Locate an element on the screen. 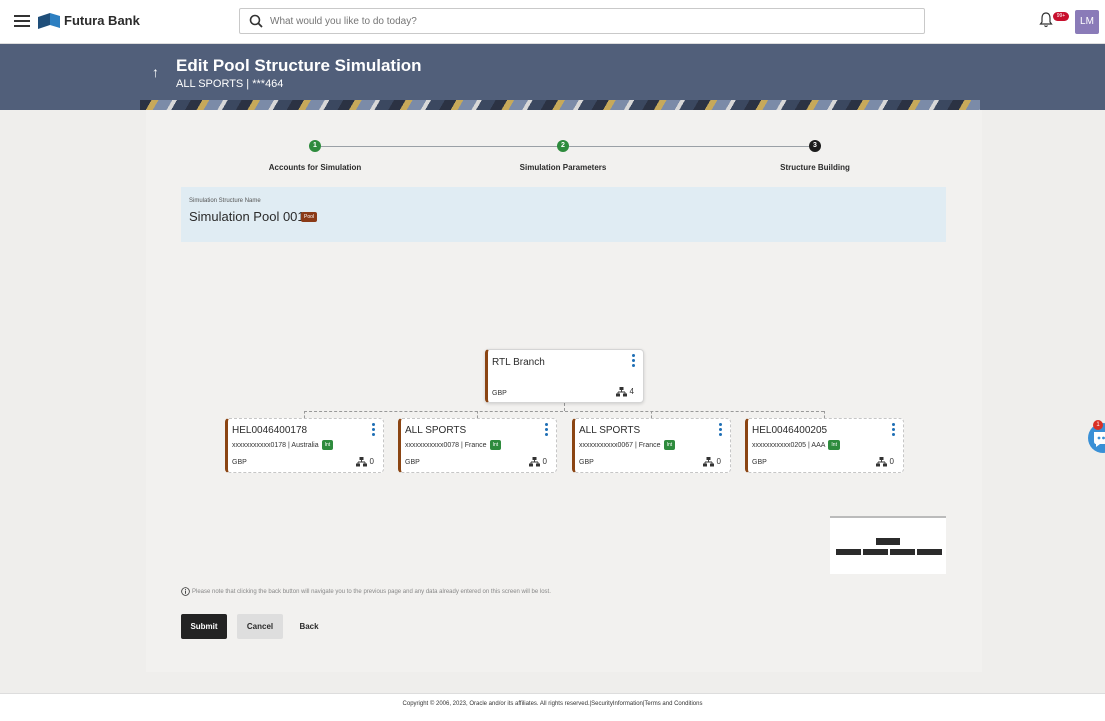  node-account-text: xxxxxxxxxxx0067 | France is located at coordinates (620, 445).